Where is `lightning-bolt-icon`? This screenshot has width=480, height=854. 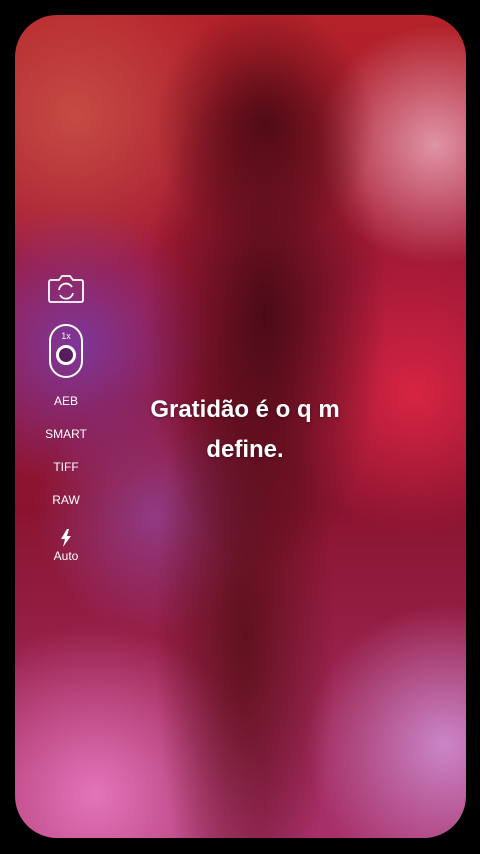 lightning-bolt-icon is located at coordinates (66, 538).